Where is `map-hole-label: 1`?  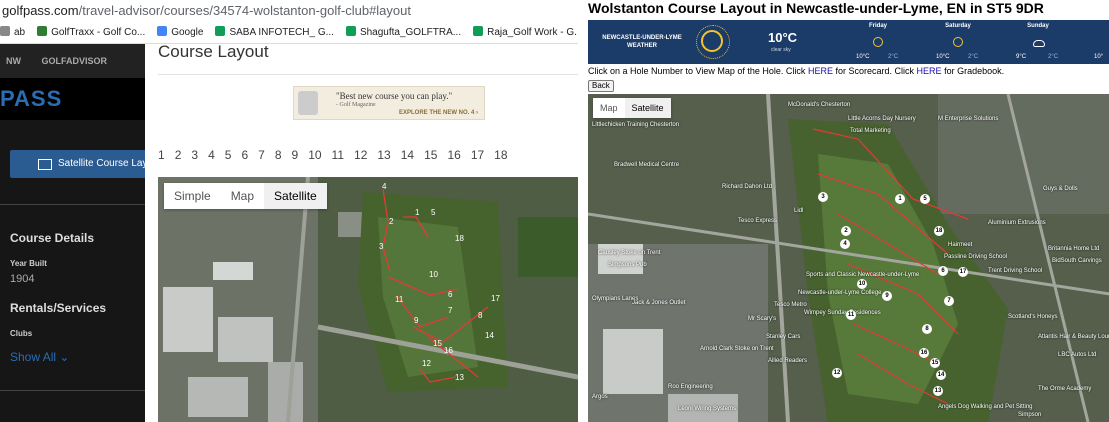
map-hole-label: 1 is located at coordinates (417, 212).